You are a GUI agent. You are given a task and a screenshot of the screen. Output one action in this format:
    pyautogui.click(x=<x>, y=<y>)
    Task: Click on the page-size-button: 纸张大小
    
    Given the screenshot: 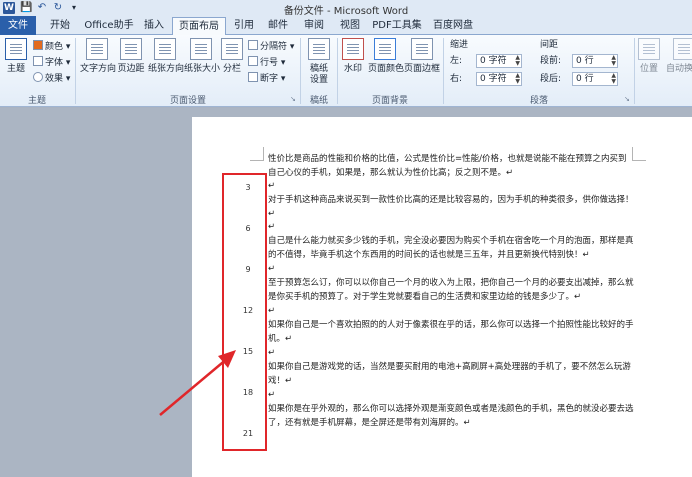 What is the action you would take?
    pyautogui.click(x=202, y=64)
    